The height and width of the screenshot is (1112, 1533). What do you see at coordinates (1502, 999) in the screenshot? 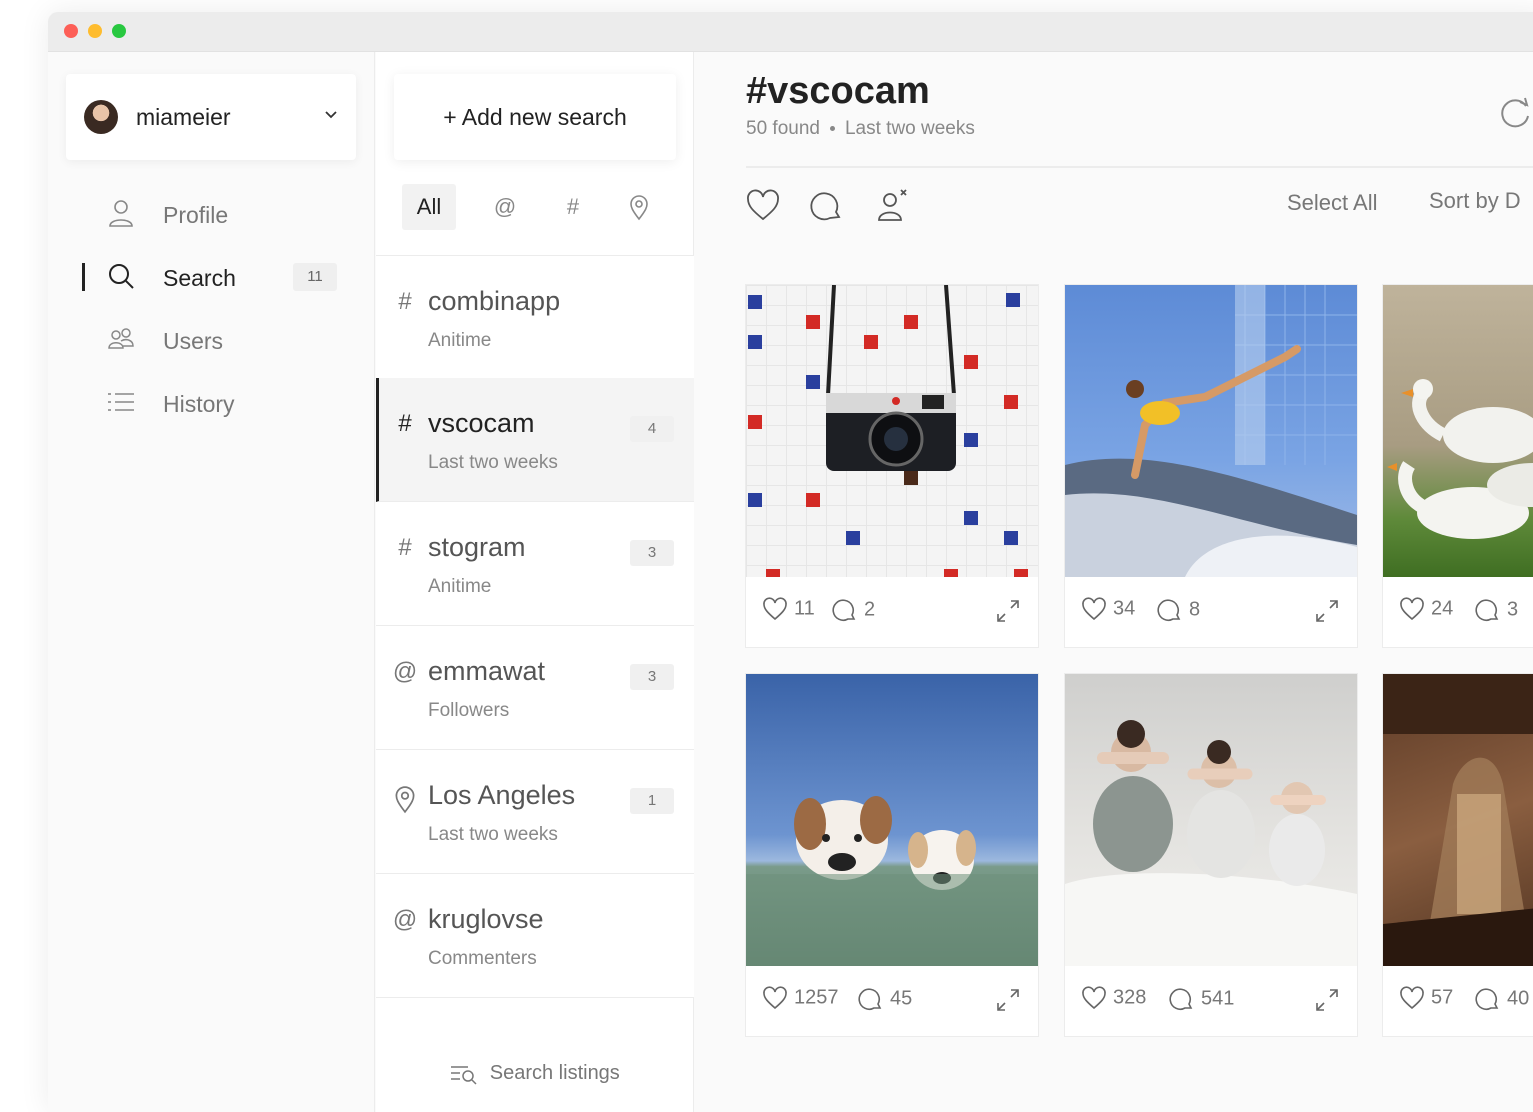
I see `comment-count: 40` at bounding box center [1502, 999].